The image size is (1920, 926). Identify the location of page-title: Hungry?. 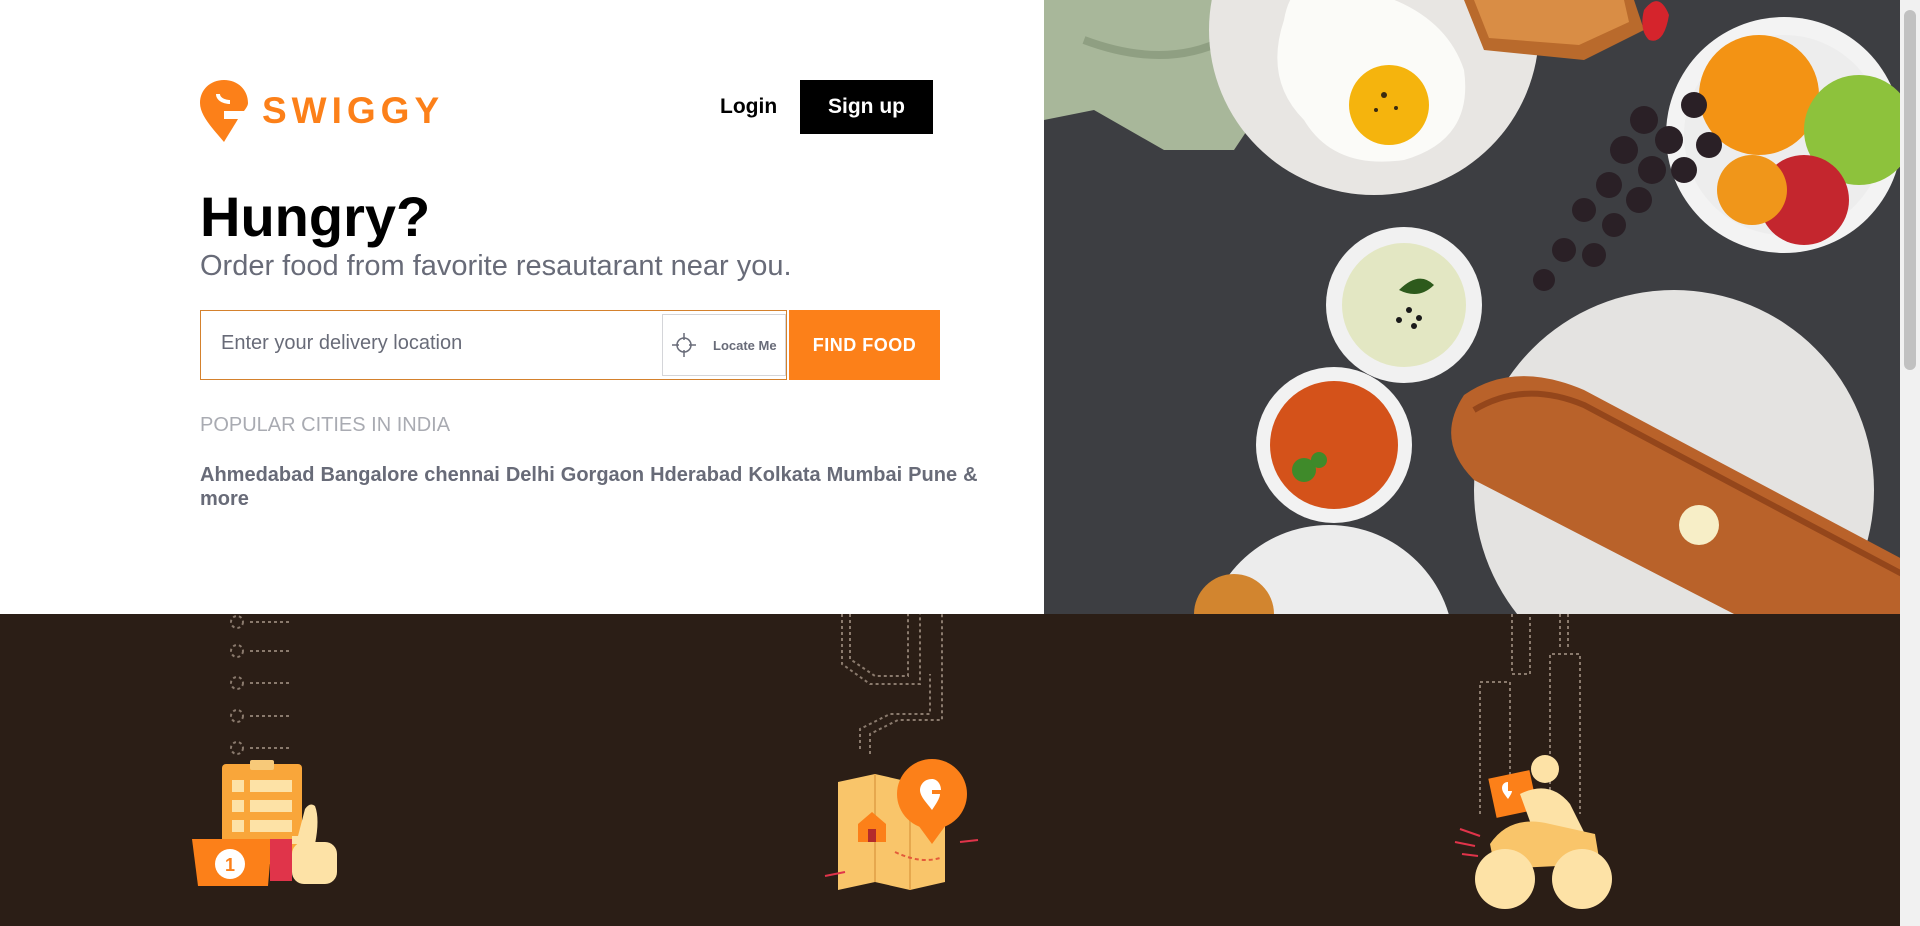
(315, 216).